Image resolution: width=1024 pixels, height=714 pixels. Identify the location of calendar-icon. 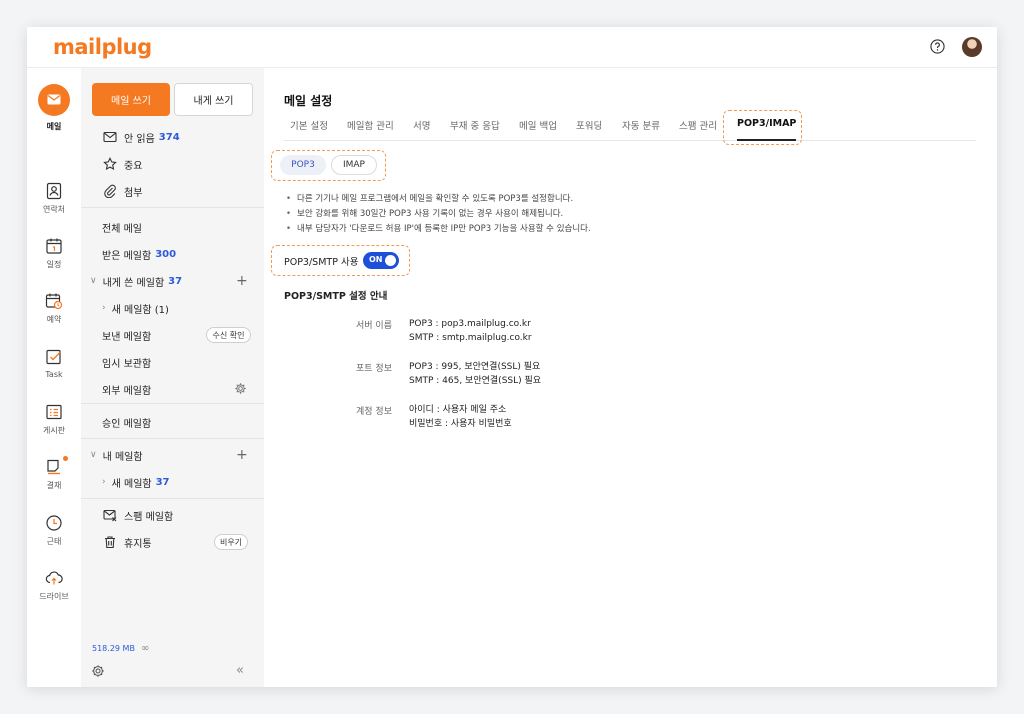
(54, 246).